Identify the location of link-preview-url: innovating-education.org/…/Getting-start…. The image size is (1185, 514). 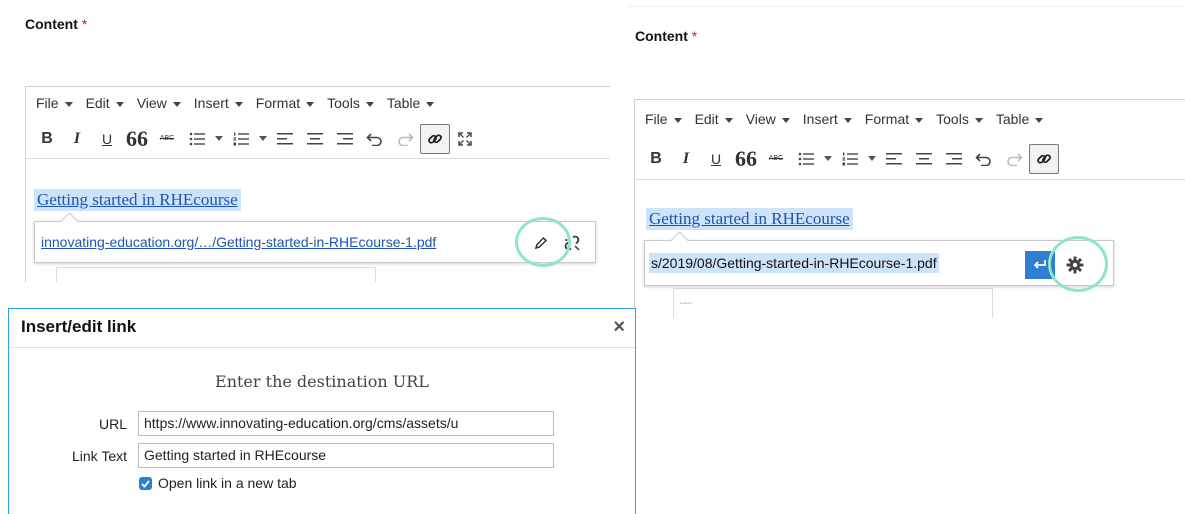
(238, 242).